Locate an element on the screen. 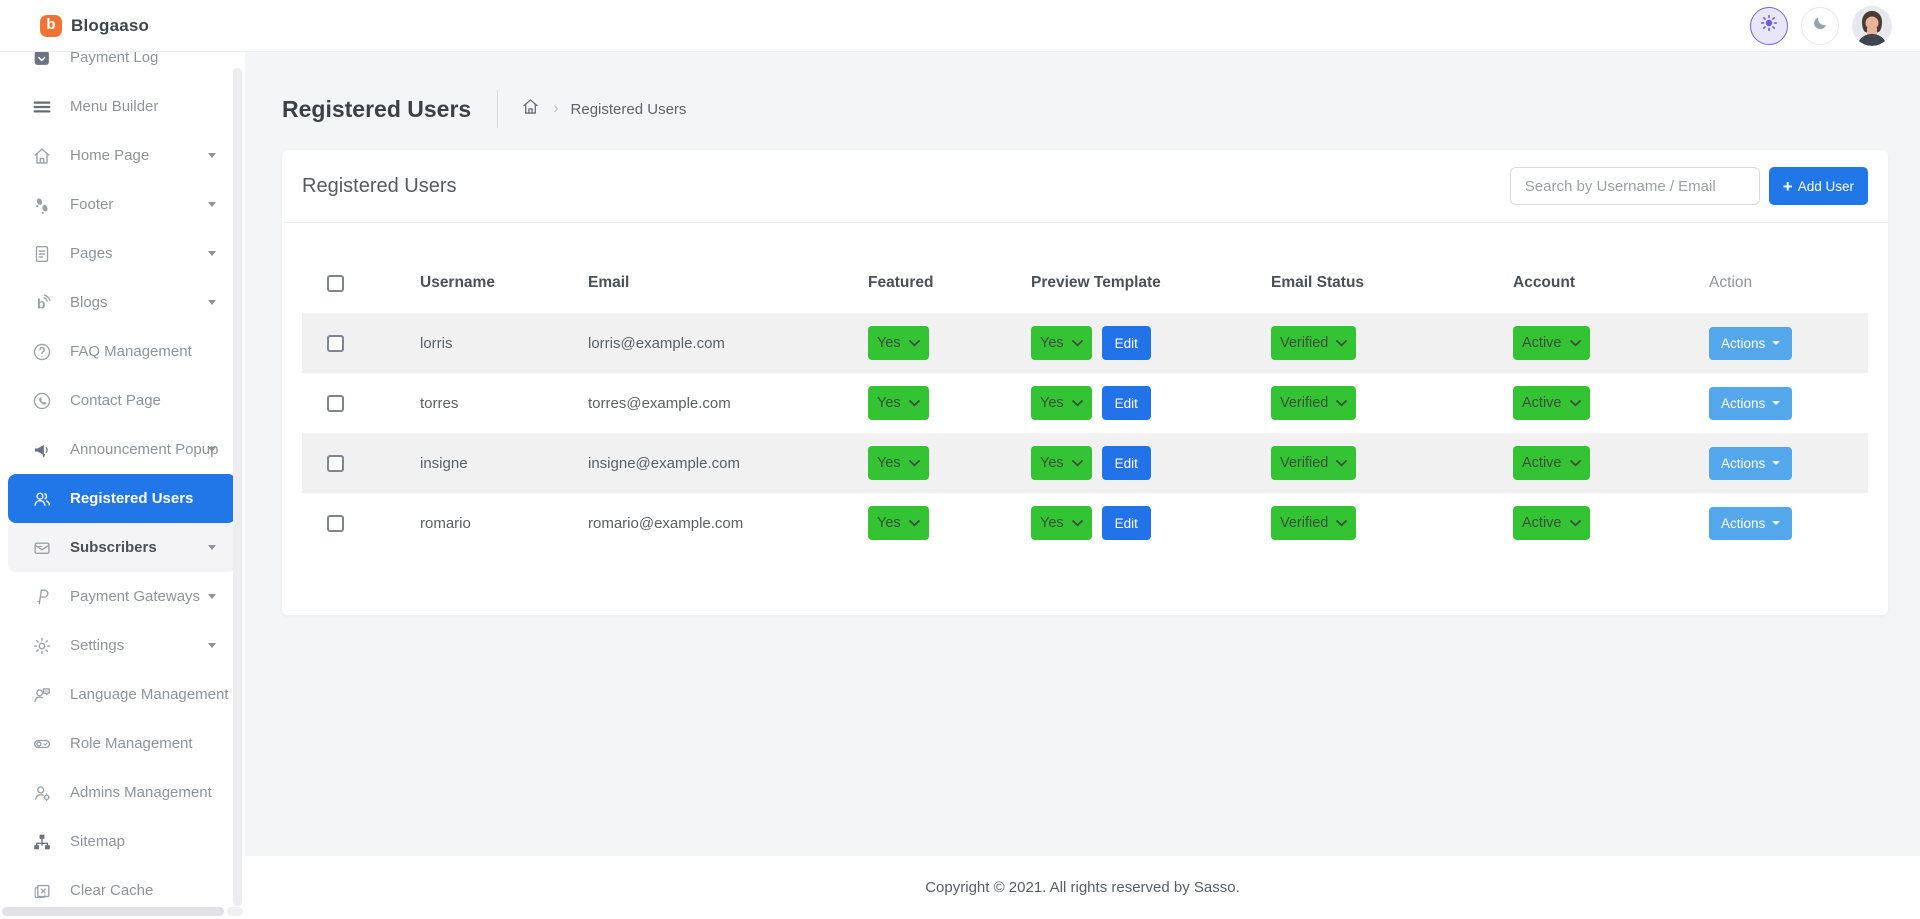 The image size is (1920, 919). col-header-action: Action is located at coordinates (1731, 282).